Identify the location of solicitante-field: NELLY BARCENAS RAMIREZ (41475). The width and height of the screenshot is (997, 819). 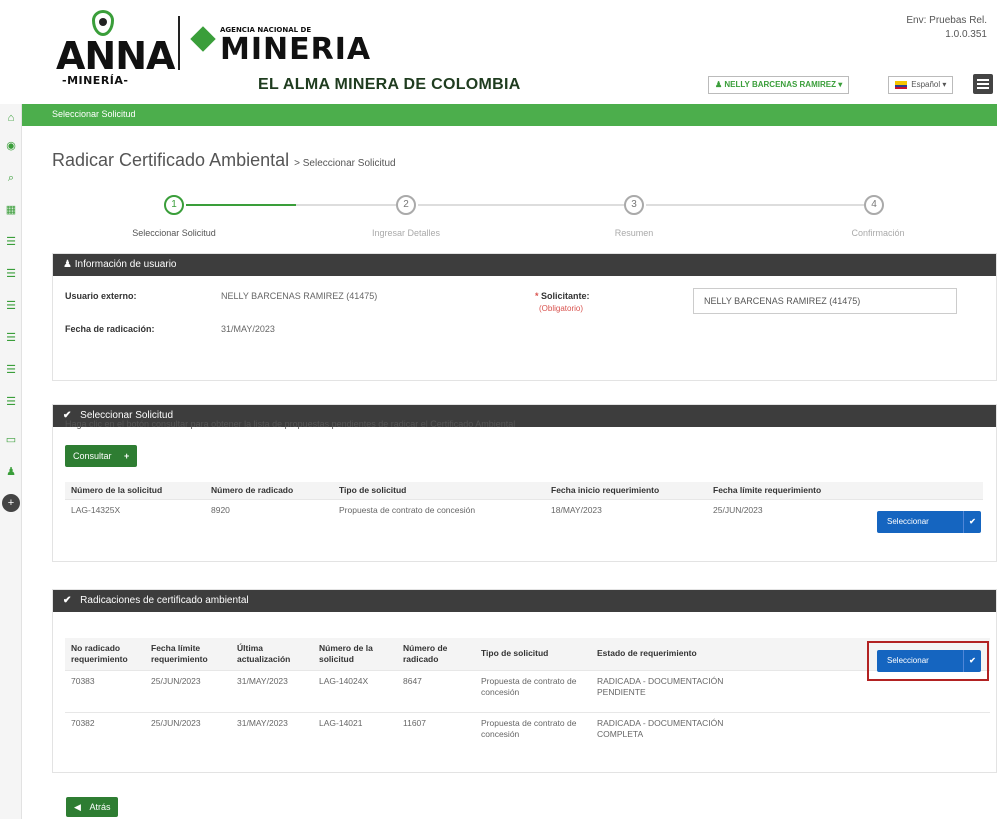
(825, 301).